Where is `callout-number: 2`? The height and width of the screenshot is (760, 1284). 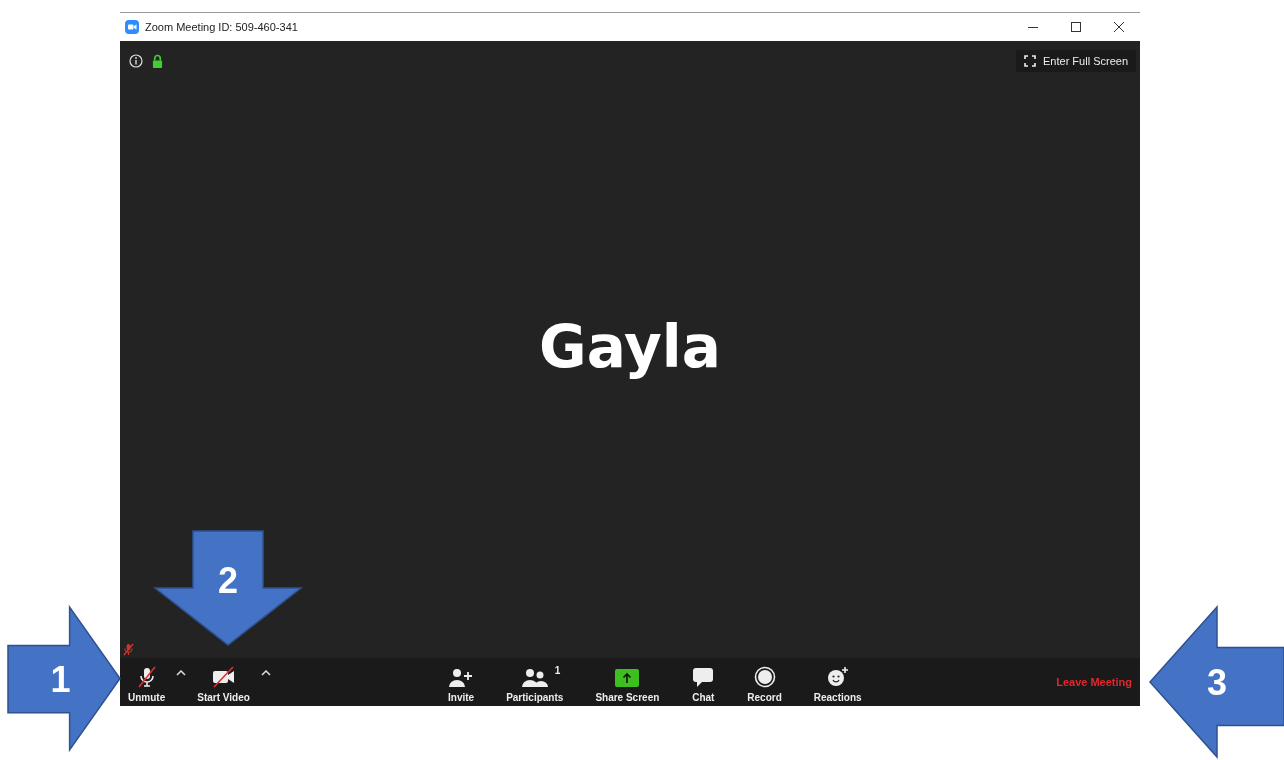
callout-number: 2 is located at coordinates (228, 581).